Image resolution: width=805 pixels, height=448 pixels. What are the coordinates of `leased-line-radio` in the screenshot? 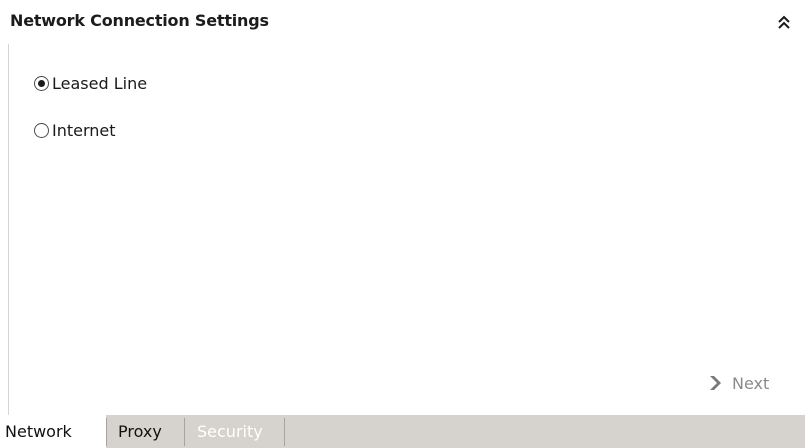 It's located at (41, 83).